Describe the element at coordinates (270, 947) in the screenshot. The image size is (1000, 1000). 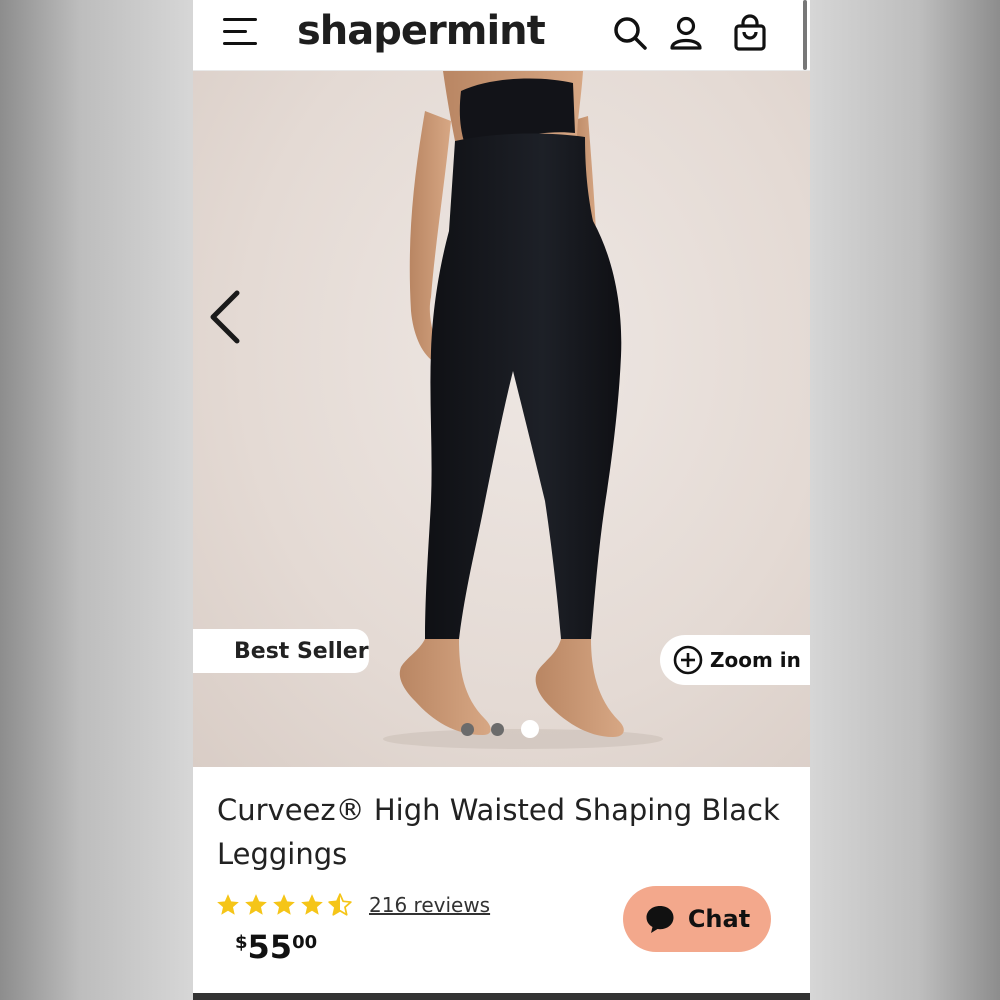
I see `price-dollars: 55` at that location.